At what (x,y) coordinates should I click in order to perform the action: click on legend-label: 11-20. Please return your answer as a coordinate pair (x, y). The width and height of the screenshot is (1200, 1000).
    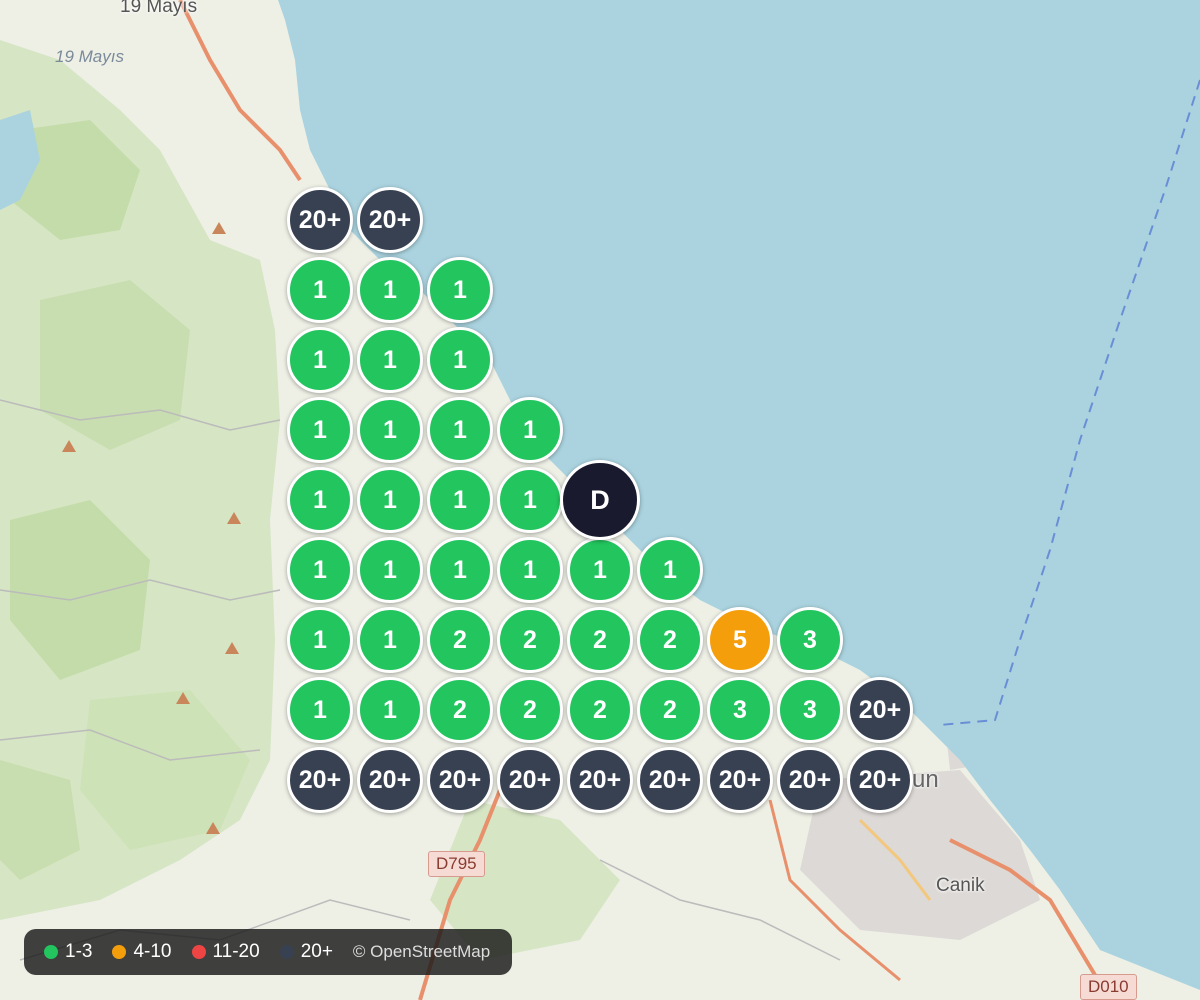
    Looking at the image, I should click on (236, 951).